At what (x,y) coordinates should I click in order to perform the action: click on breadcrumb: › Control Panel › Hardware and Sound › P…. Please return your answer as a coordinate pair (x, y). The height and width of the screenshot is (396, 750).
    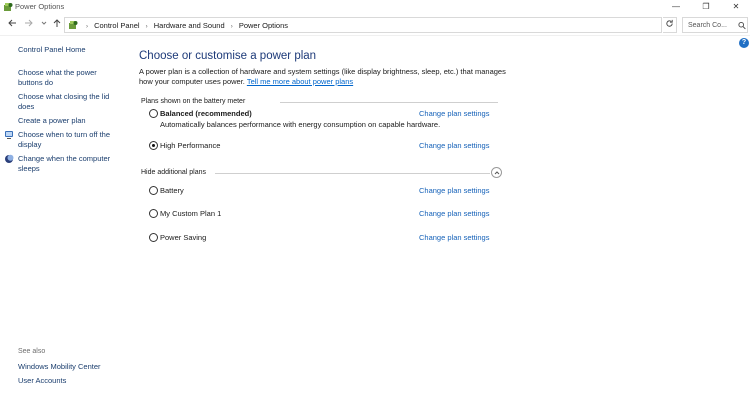
    Looking at the image, I should click on (185, 25).